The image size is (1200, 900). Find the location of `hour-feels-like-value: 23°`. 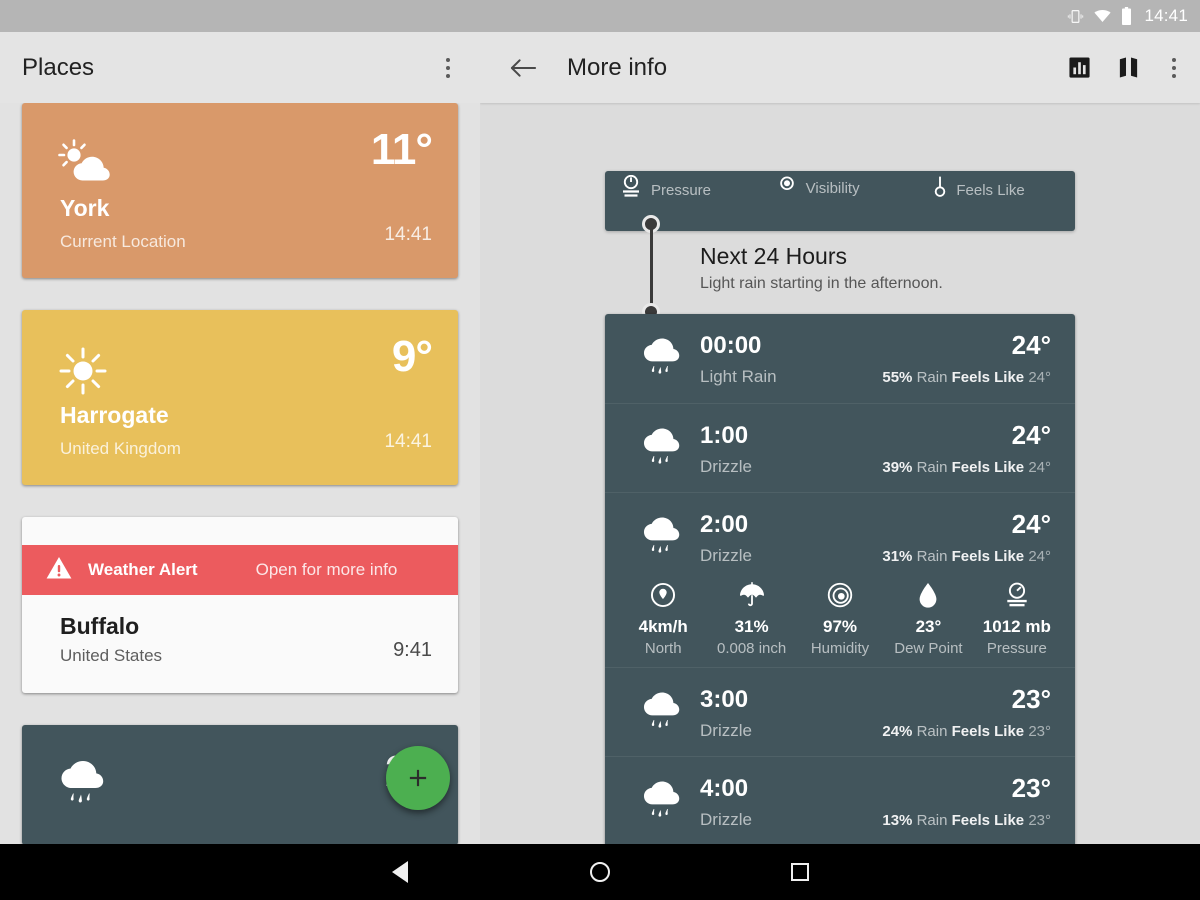

hour-feels-like-value: 23° is located at coordinates (1039, 731).